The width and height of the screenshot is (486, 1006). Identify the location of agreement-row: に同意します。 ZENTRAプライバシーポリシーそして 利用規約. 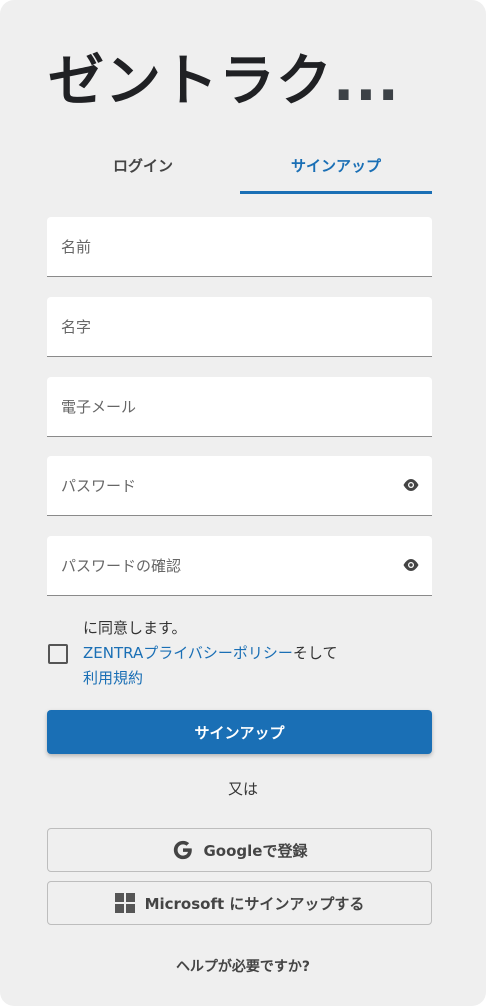
(239, 656).